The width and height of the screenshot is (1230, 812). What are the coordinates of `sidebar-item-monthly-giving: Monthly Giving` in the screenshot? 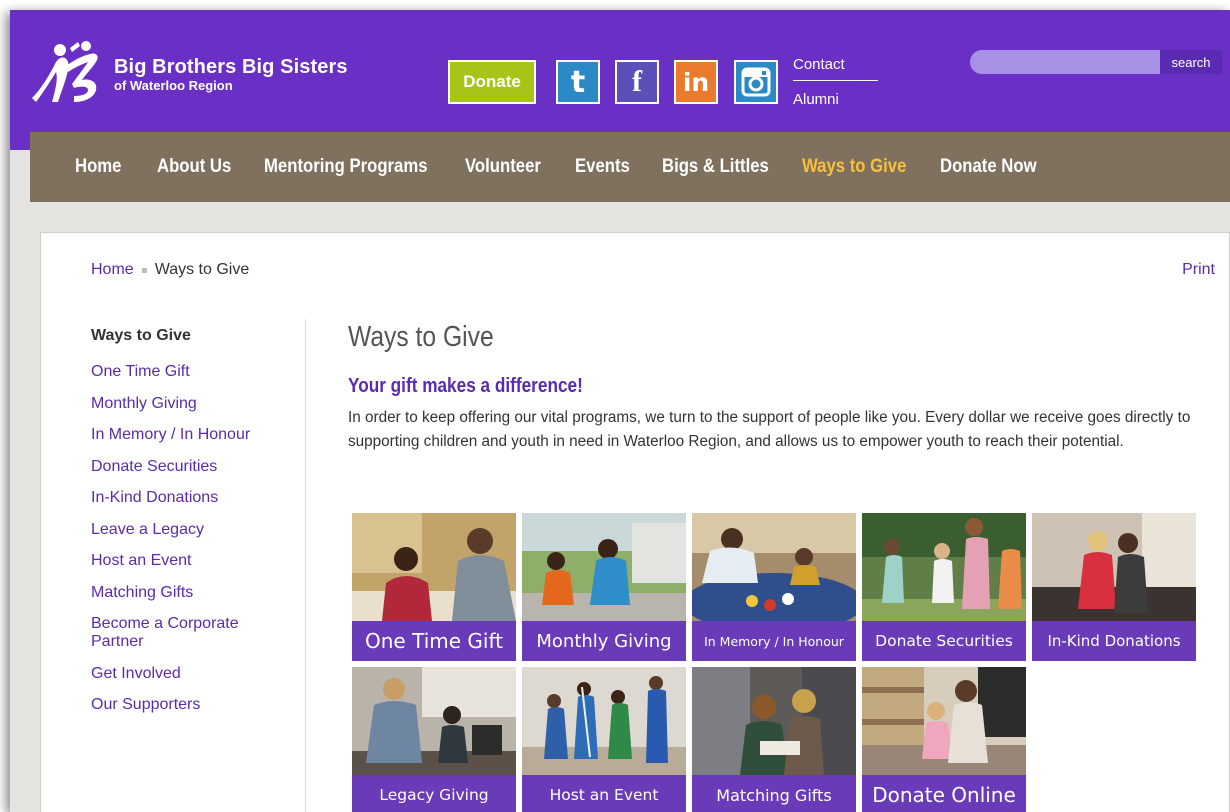 It's located at (191, 404).